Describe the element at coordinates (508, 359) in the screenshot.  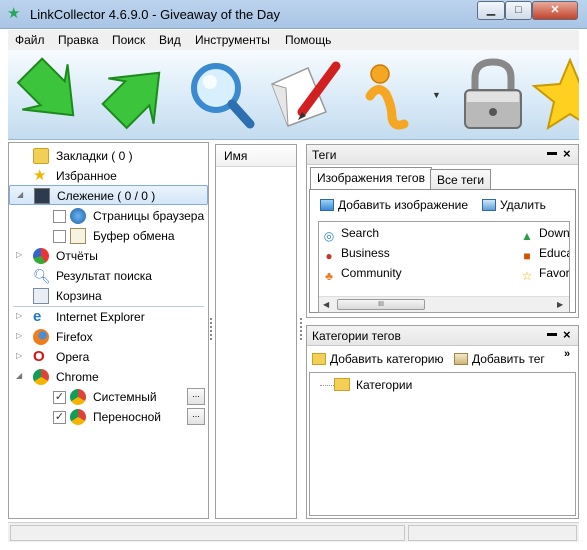
I see `add-tag-label: Добавить тег` at that location.